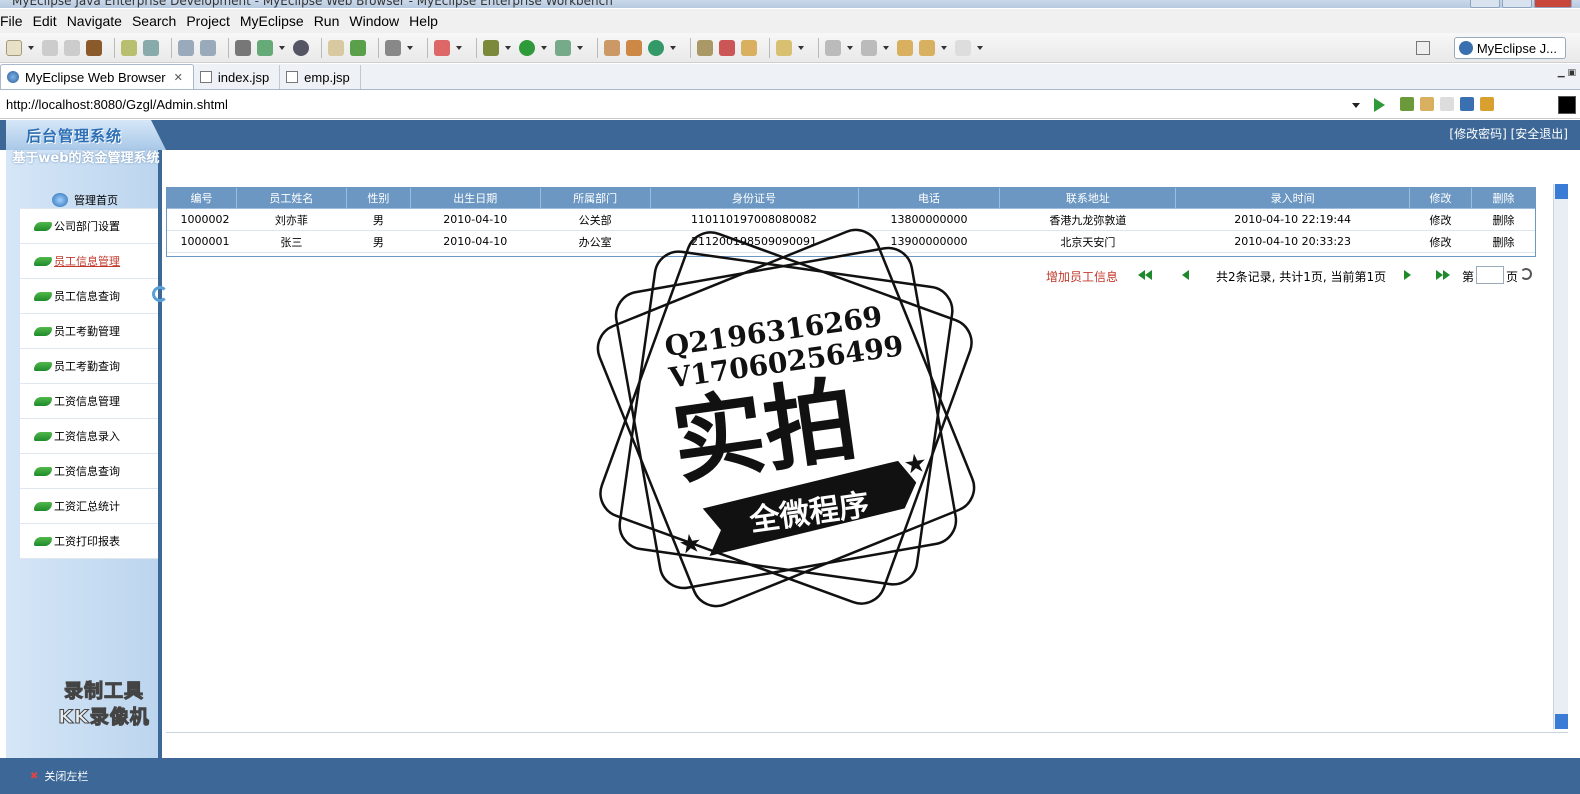 This screenshot has height=794, width=1580. Describe the element at coordinates (705, 47) in the screenshot. I see `db-browser-icon` at that location.